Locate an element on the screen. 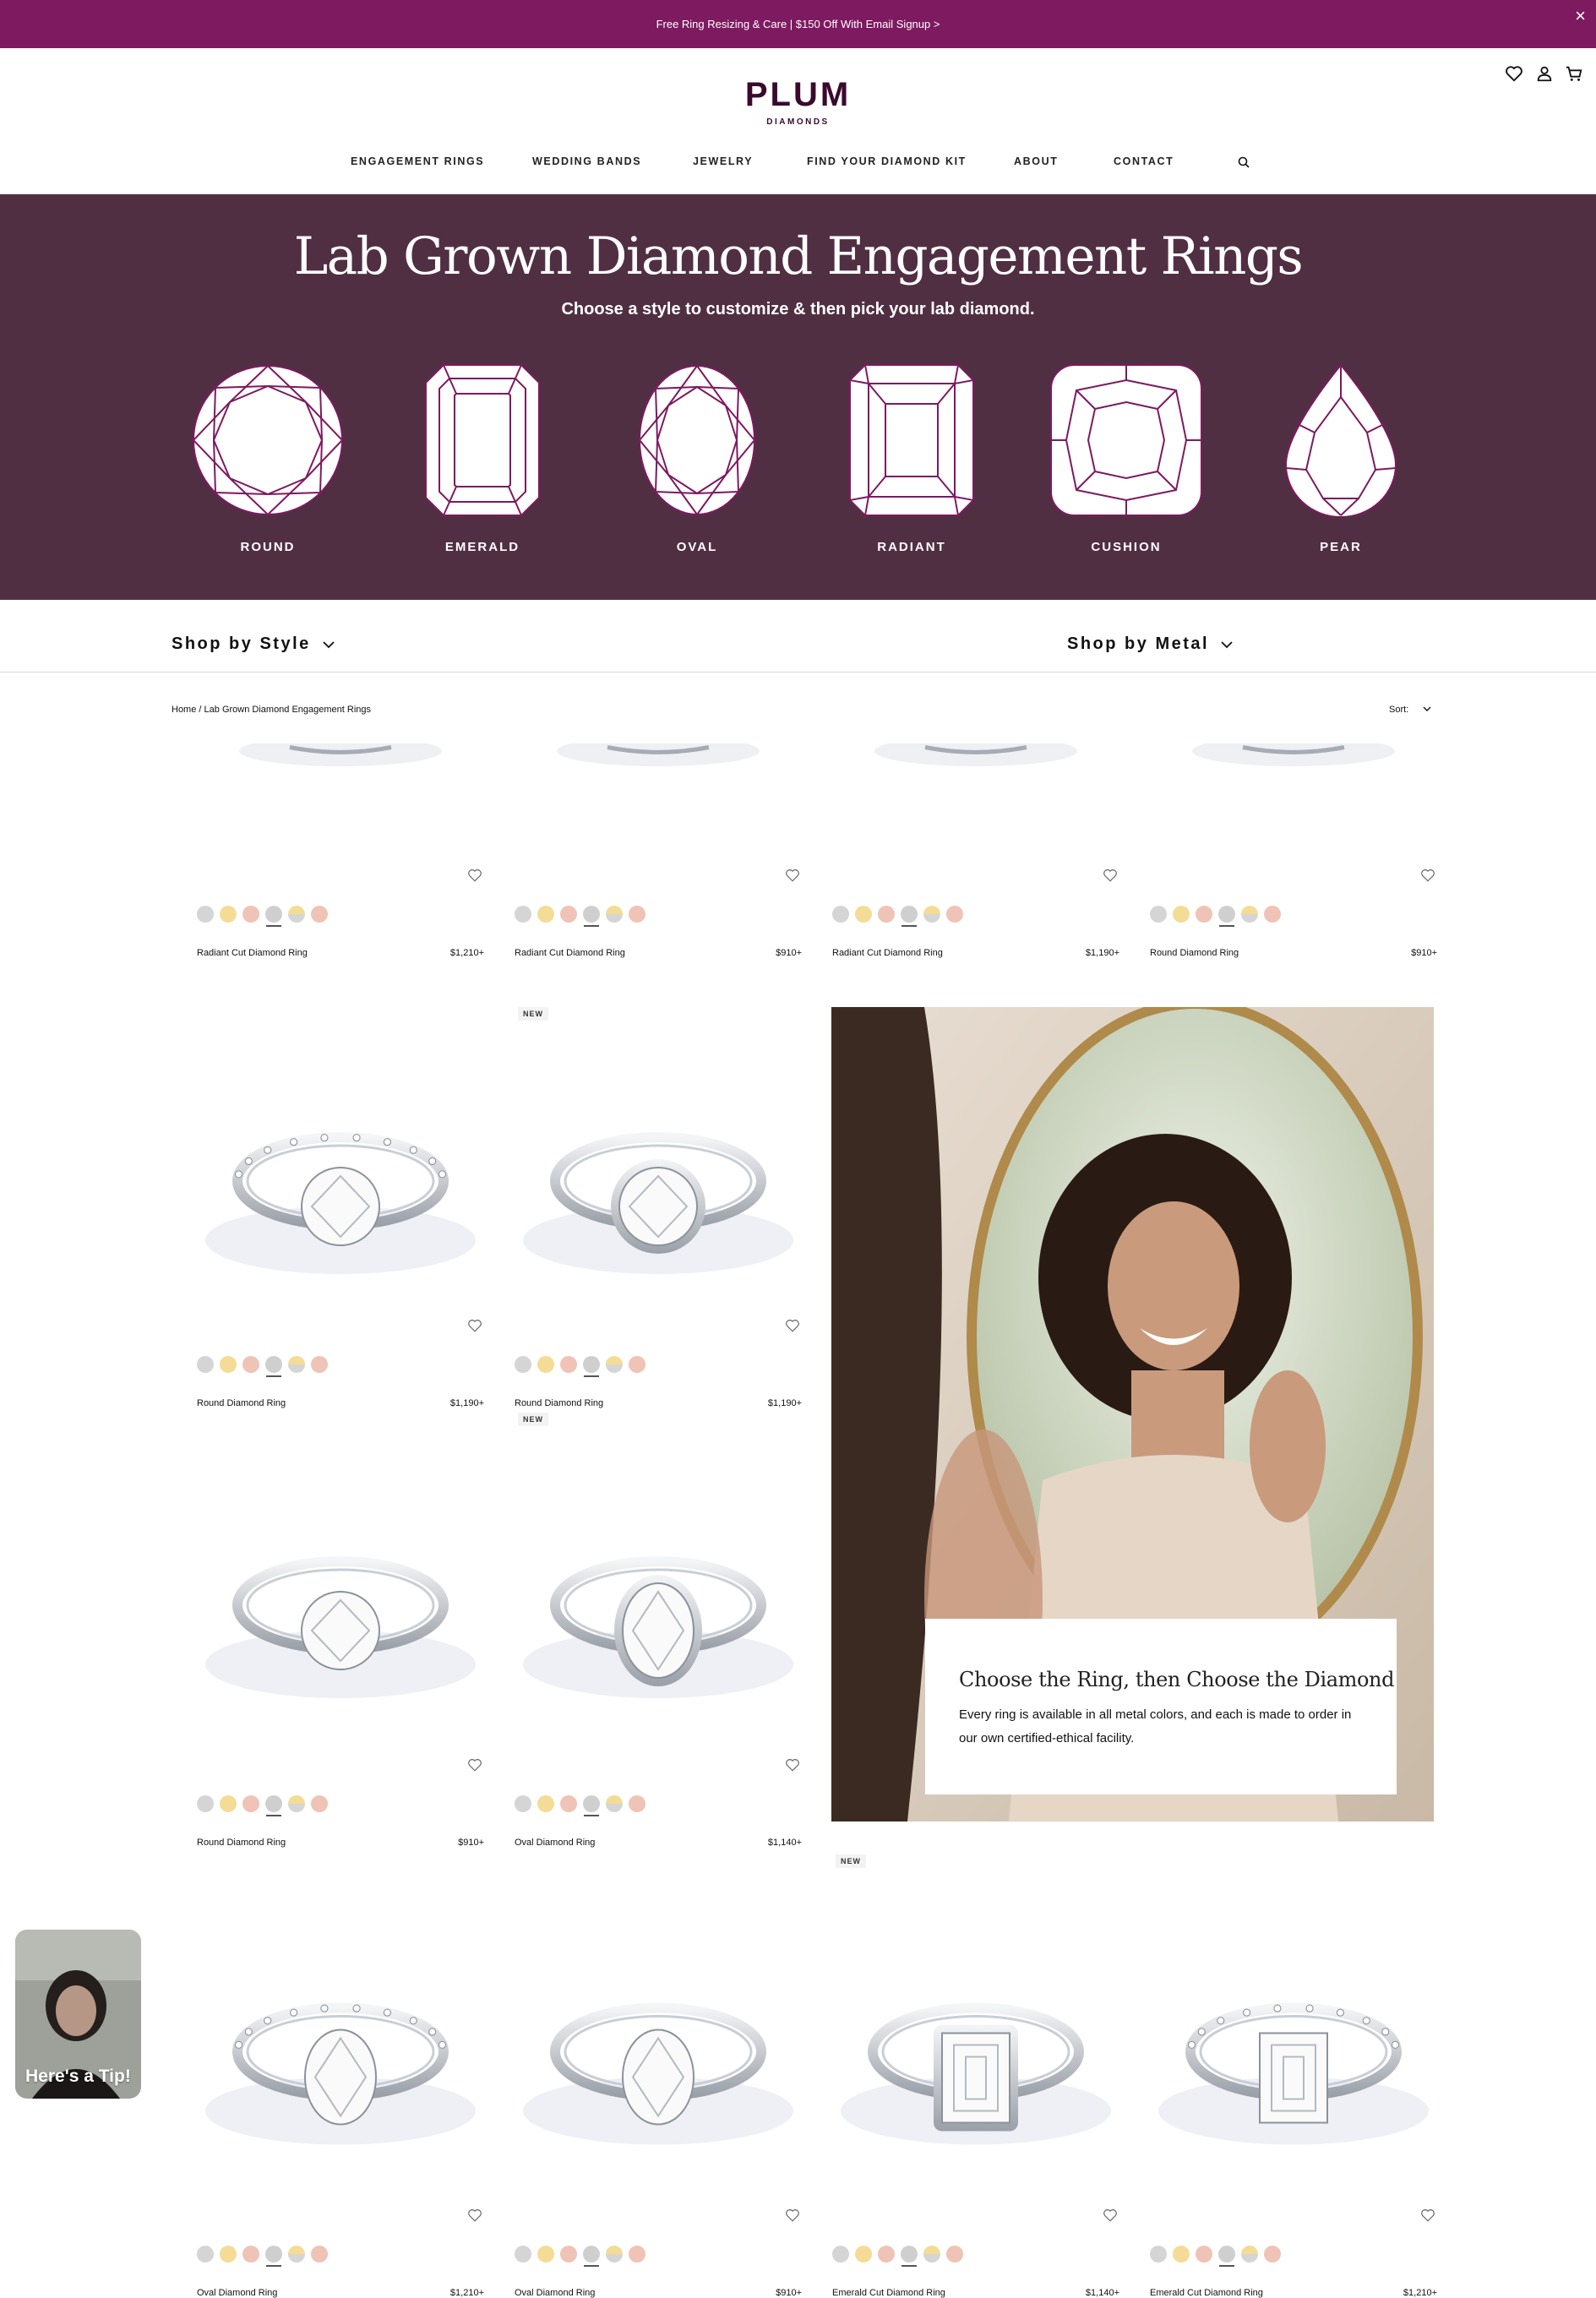  product-name: Radiant Cut Diamond Ring is located at coordinates (887, 953).